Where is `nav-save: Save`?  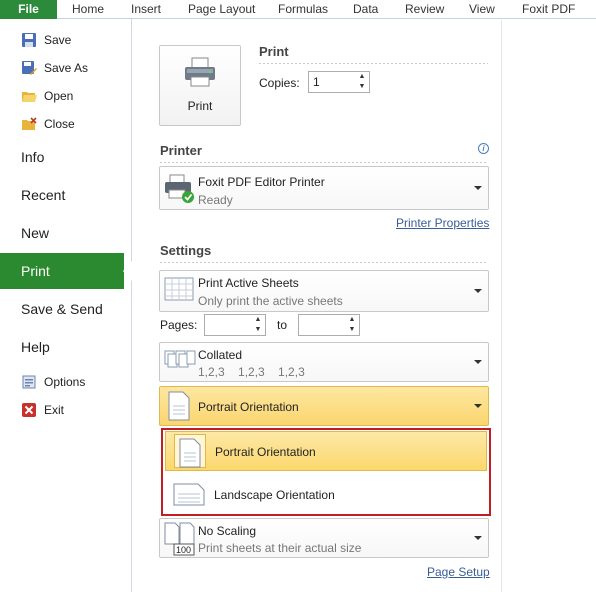
nav-save: Save is located at coordinates (66, 40).